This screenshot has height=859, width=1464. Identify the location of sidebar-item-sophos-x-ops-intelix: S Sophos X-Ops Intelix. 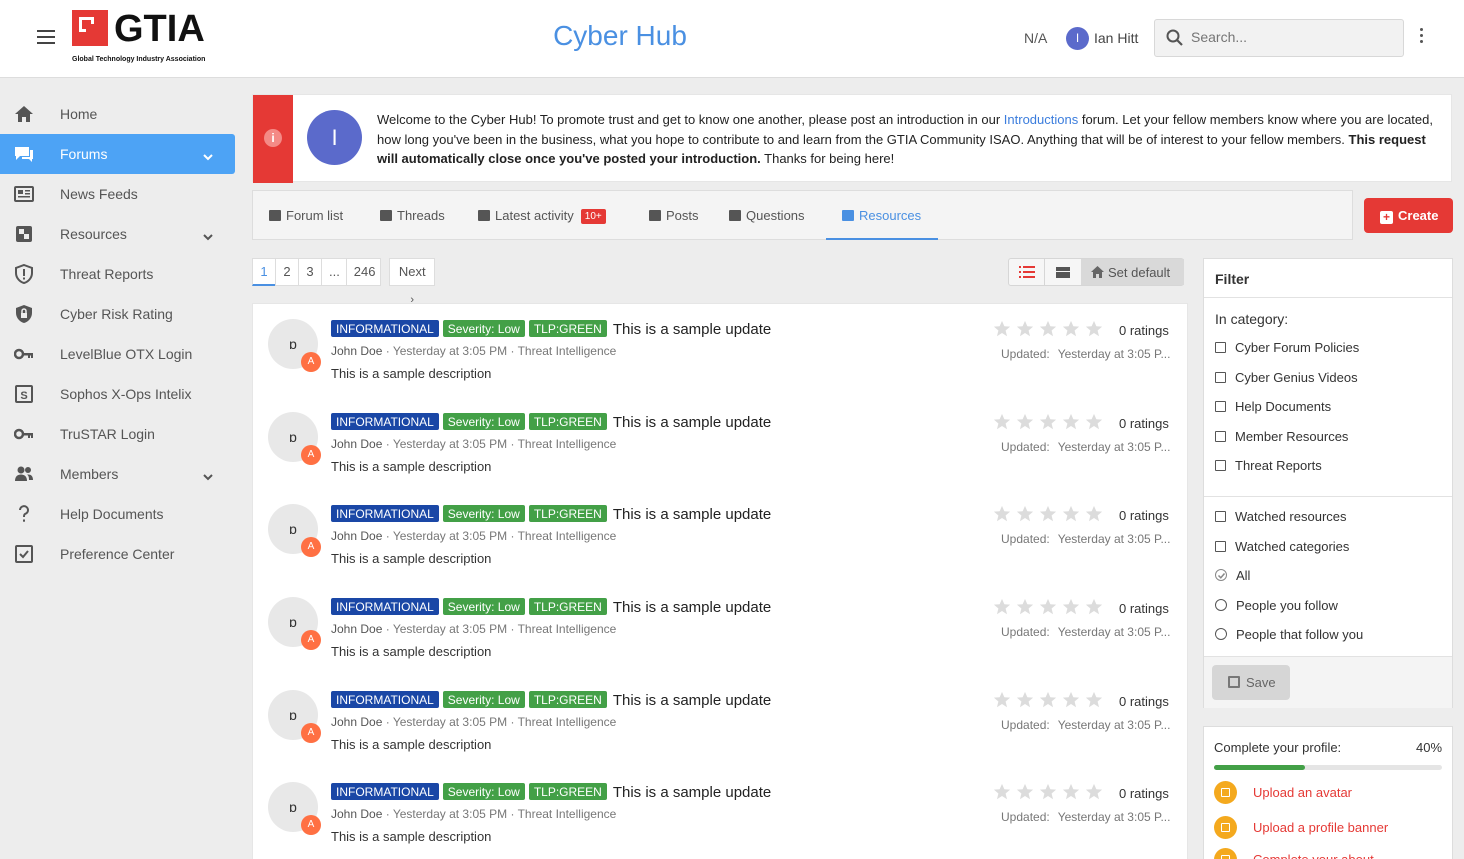
(117, 394).